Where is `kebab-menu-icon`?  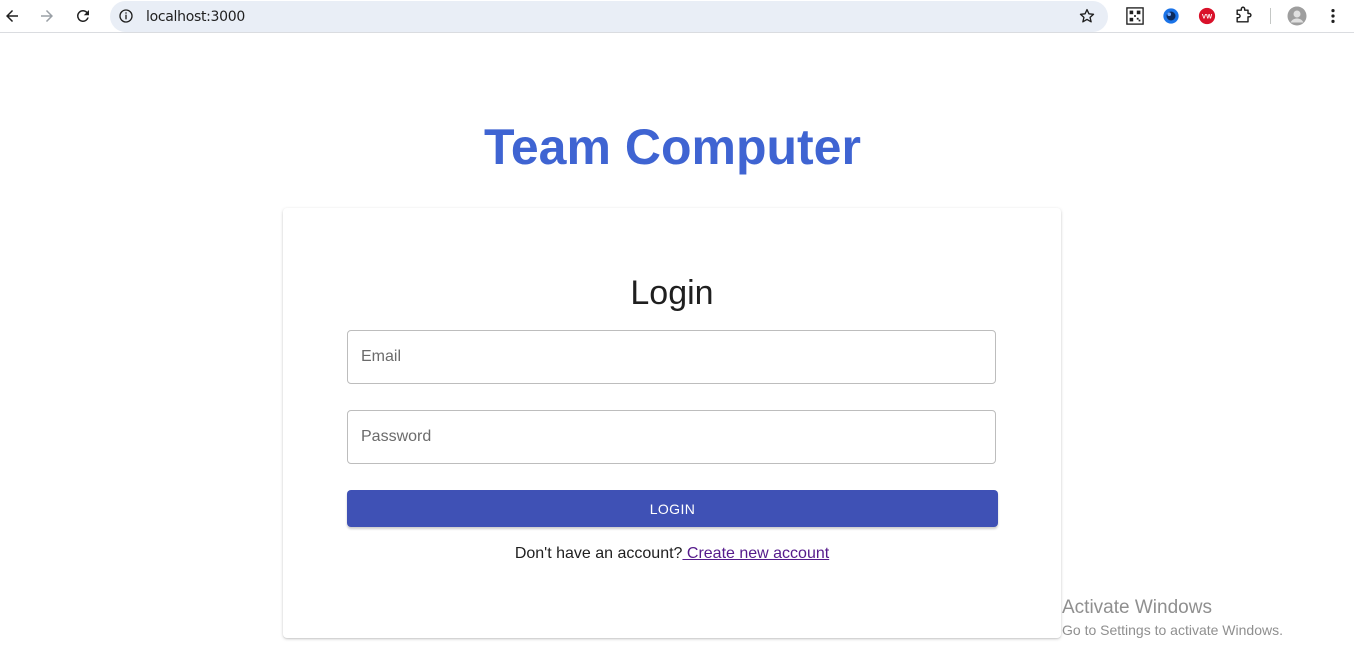 kebab-menu-icon is located at coordinates (1333, 16).